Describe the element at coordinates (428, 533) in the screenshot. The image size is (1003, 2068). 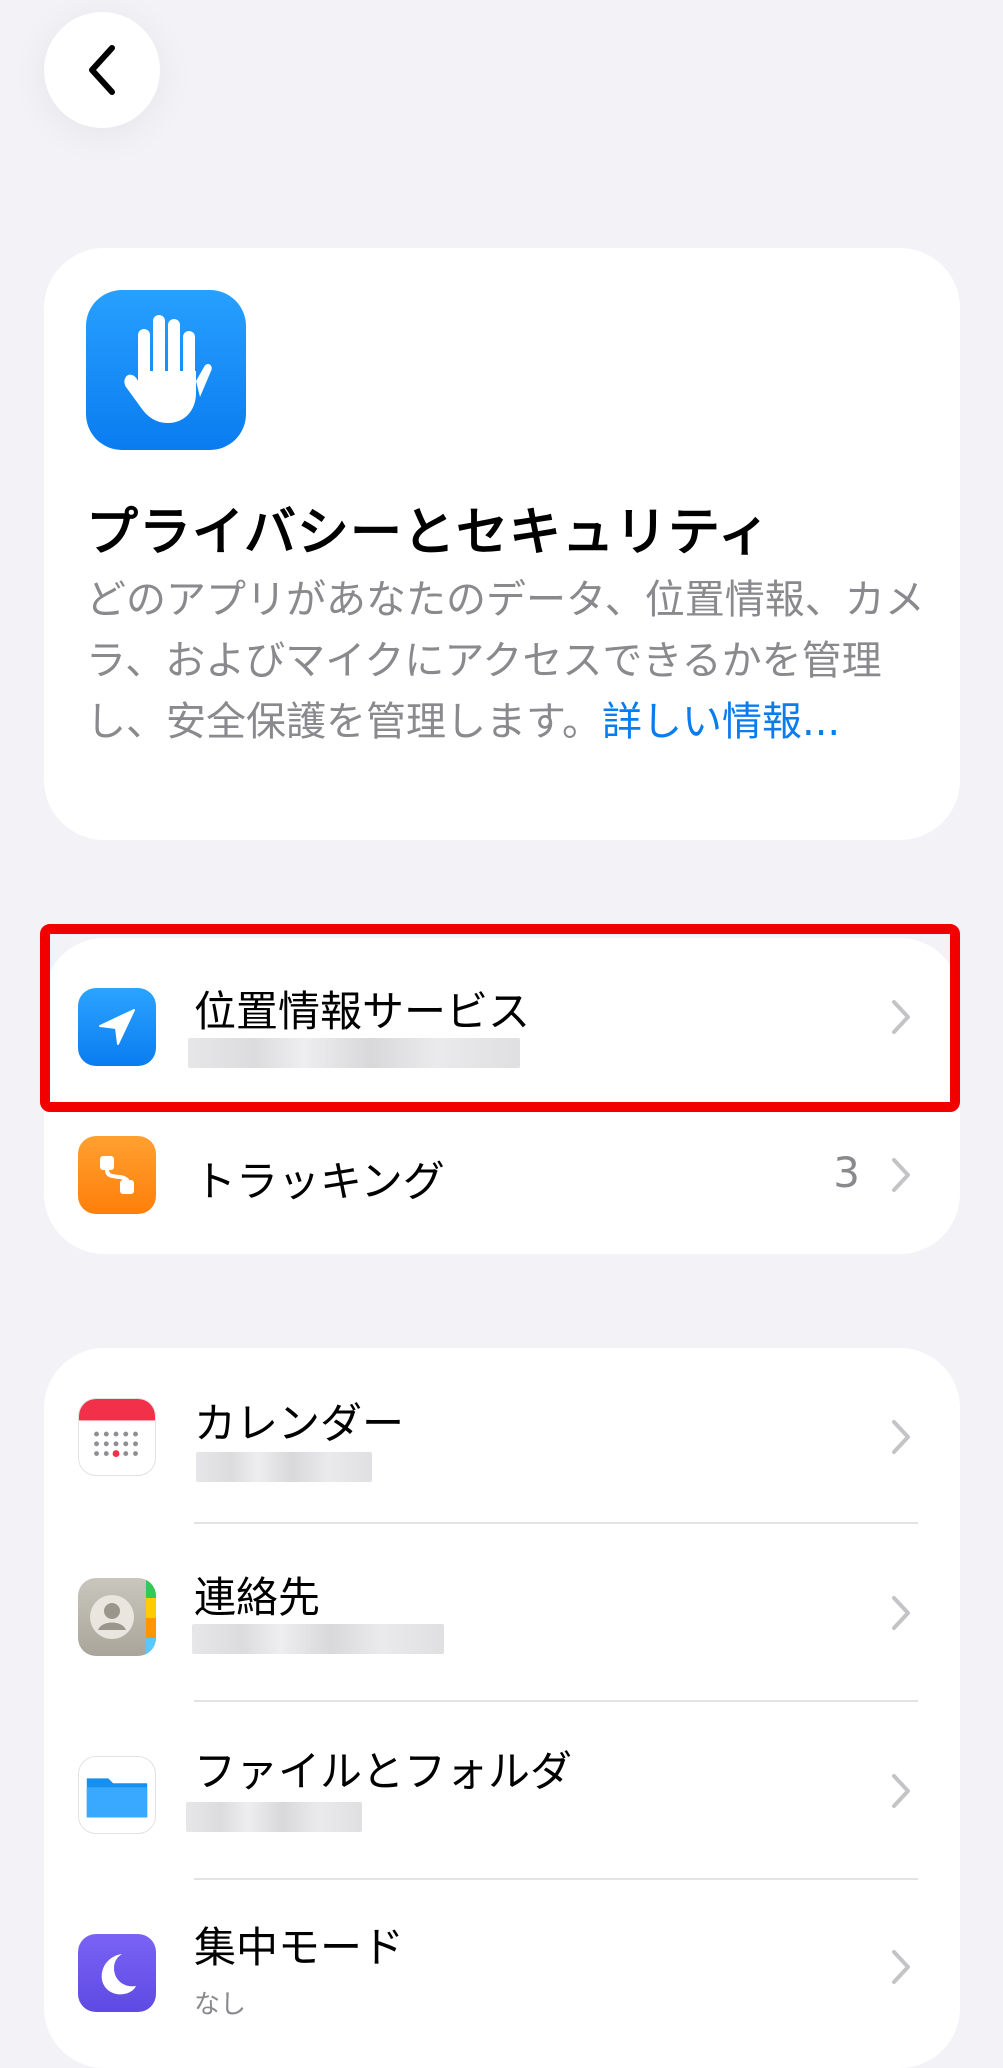
I see `page-title: プライバシーとセキュリティ` at that location.